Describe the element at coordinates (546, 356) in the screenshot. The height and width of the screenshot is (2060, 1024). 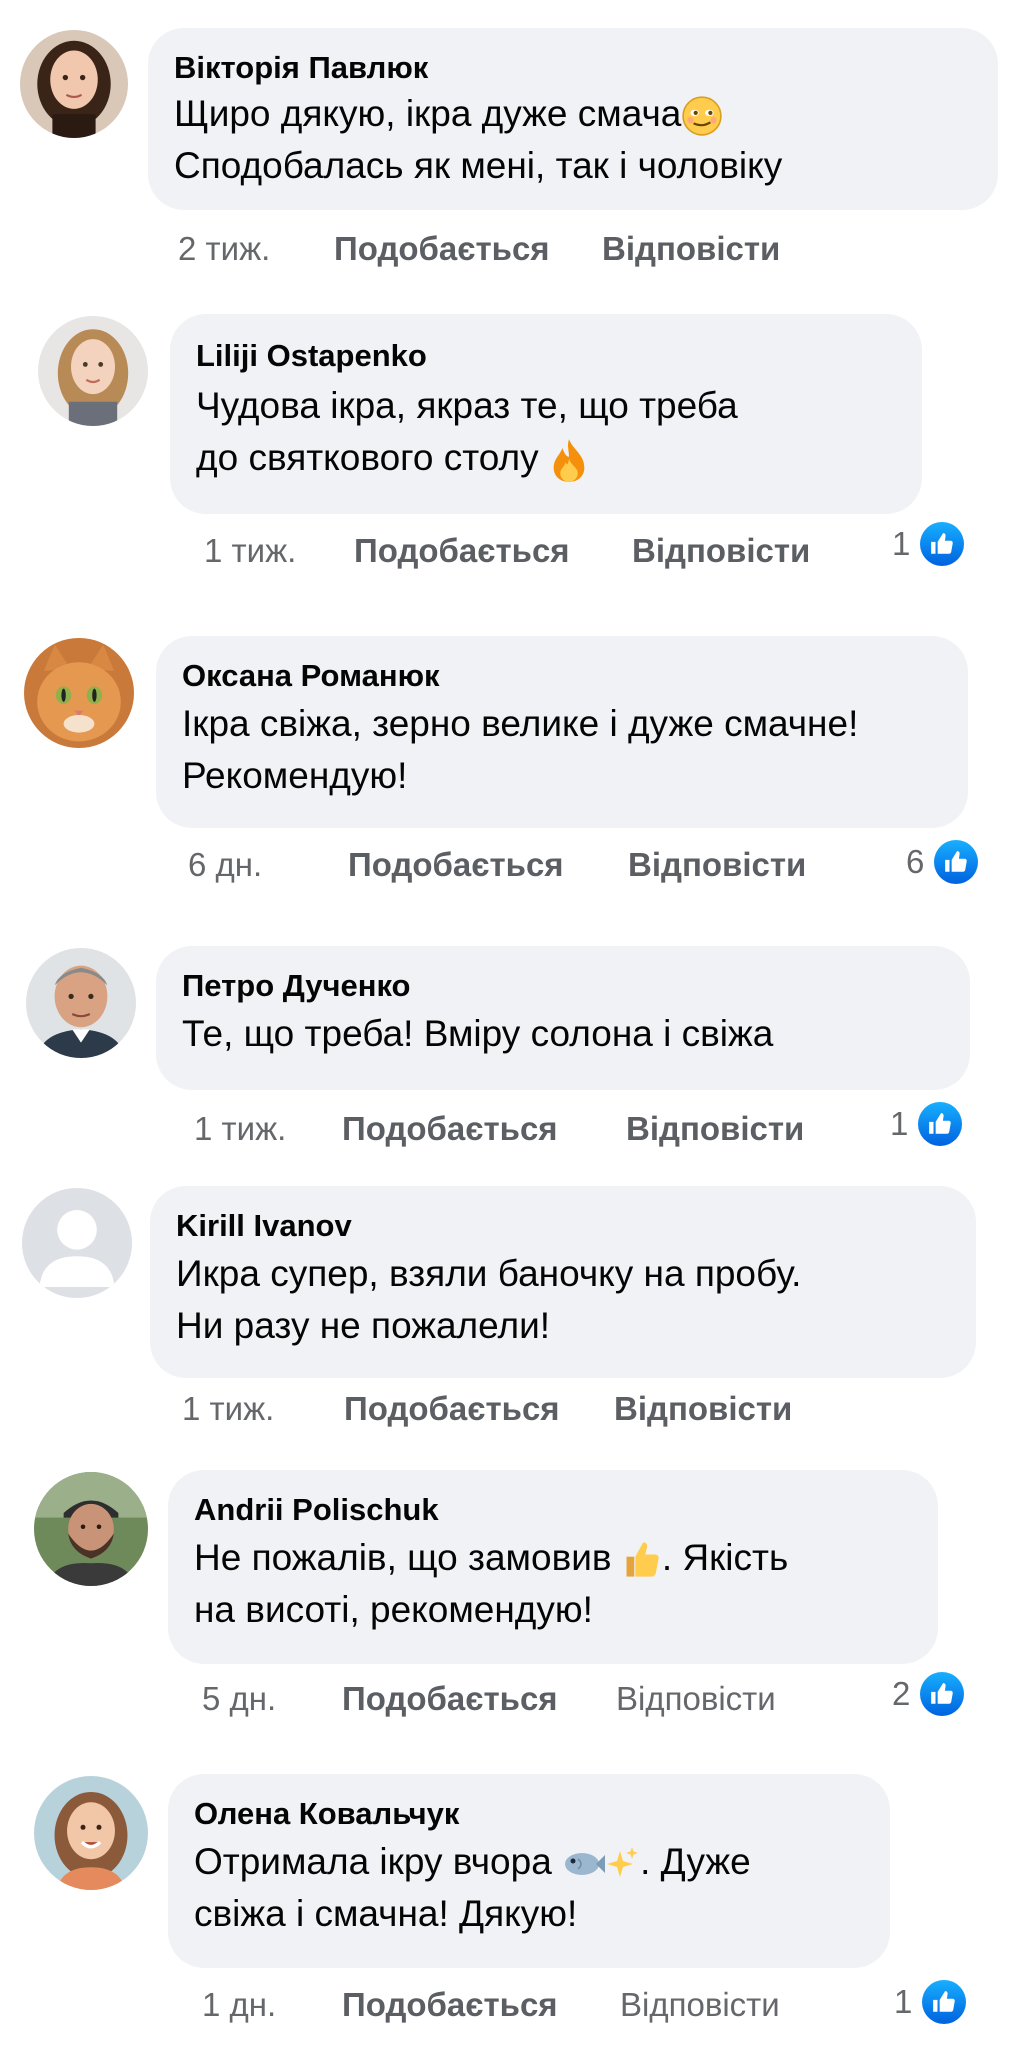
I see `comment-author: Liliji Ostapenko` at that location.